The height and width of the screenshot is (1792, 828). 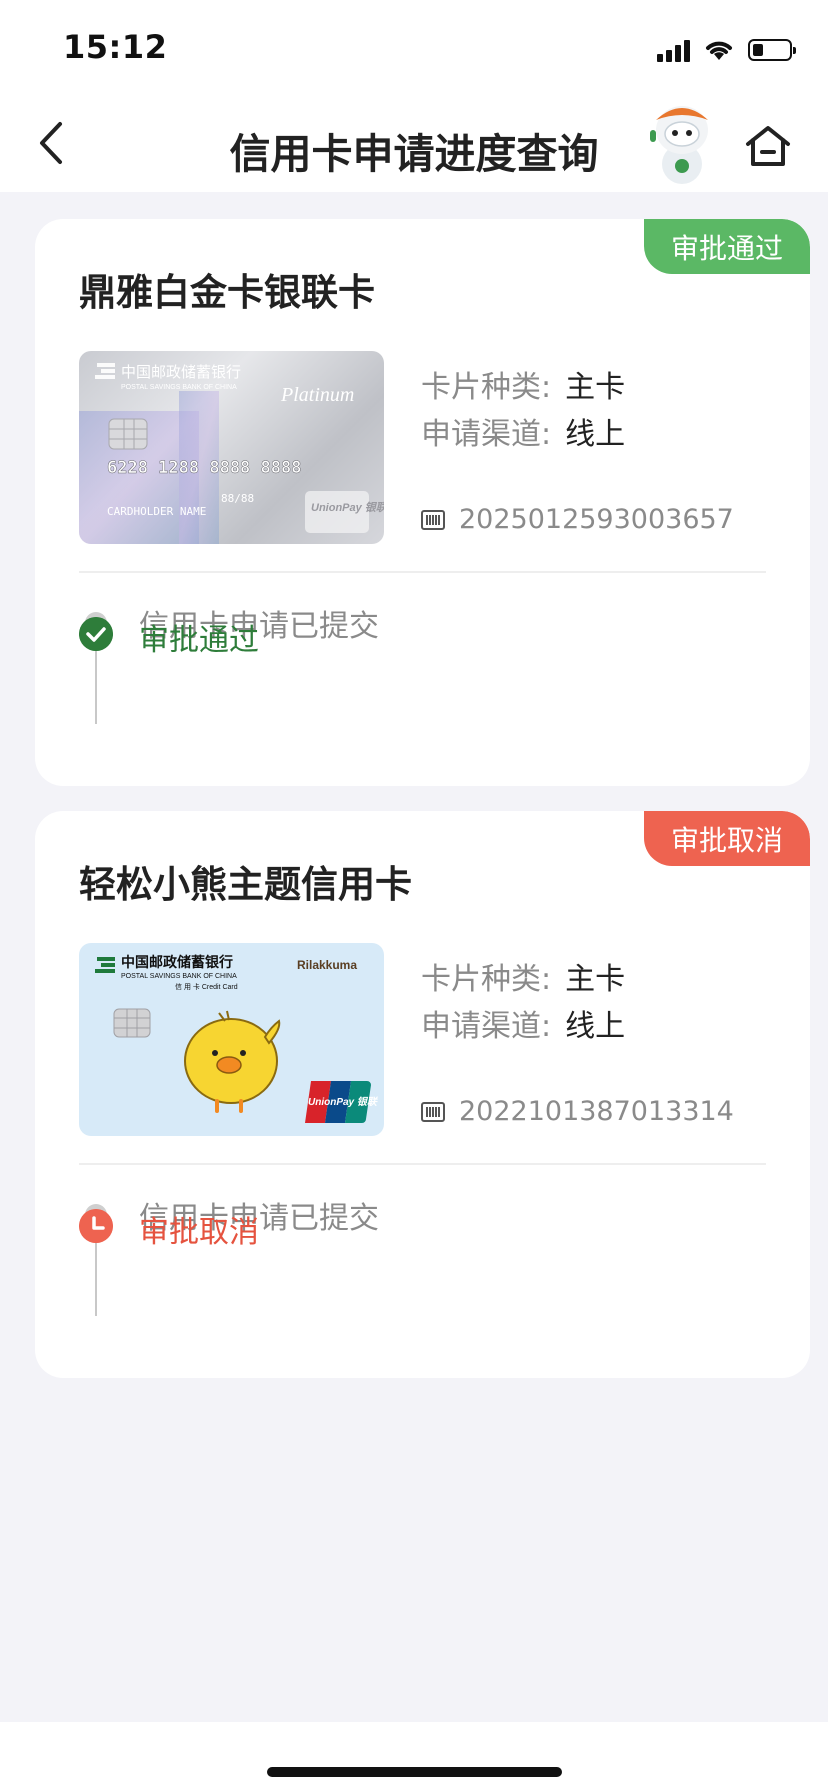 I want to click on card-name: 鼎雅白金卡银联卡, so click(x=227, y=292).